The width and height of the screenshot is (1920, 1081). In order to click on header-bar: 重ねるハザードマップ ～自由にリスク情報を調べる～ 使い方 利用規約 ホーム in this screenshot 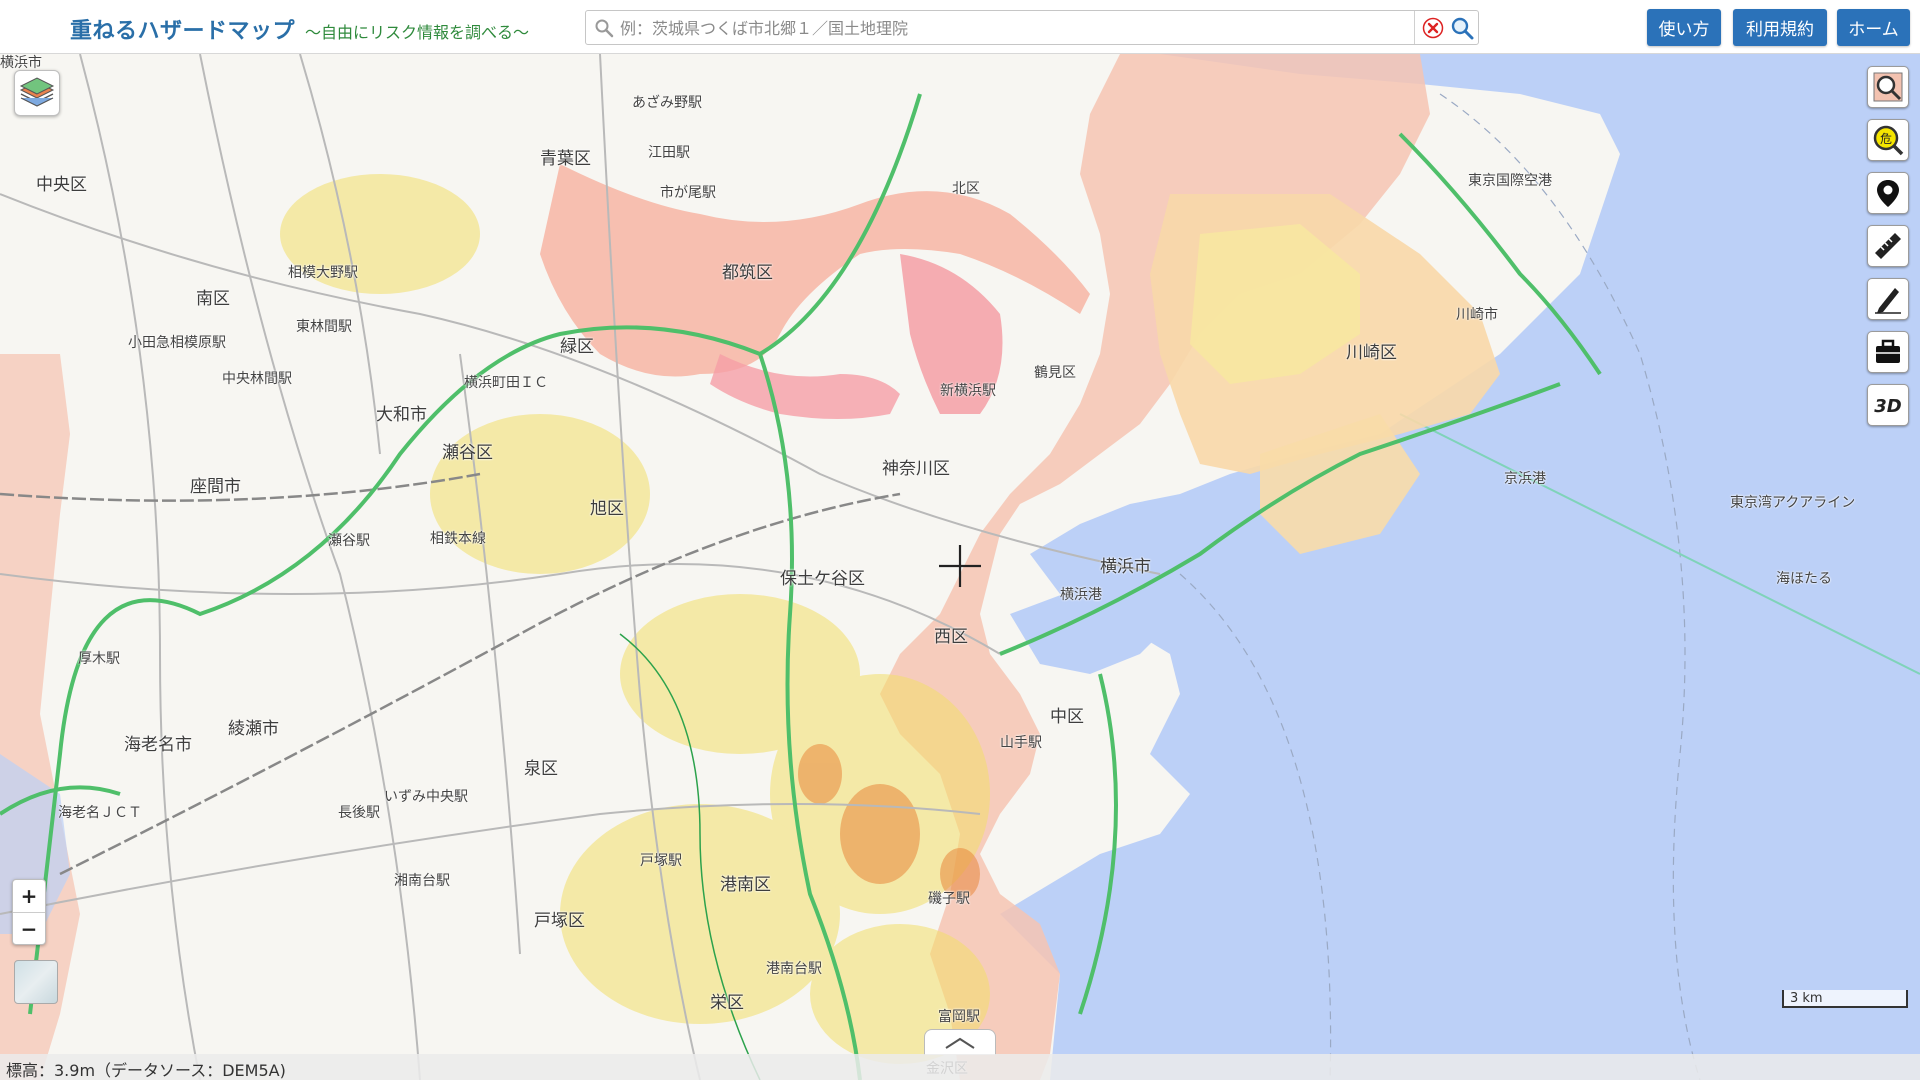, I will do `click(960, 27)`.